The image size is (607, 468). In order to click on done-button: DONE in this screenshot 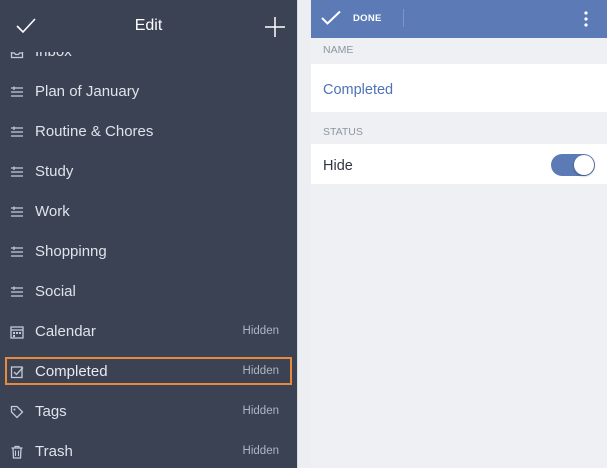, I will do `click(367, 18)`.